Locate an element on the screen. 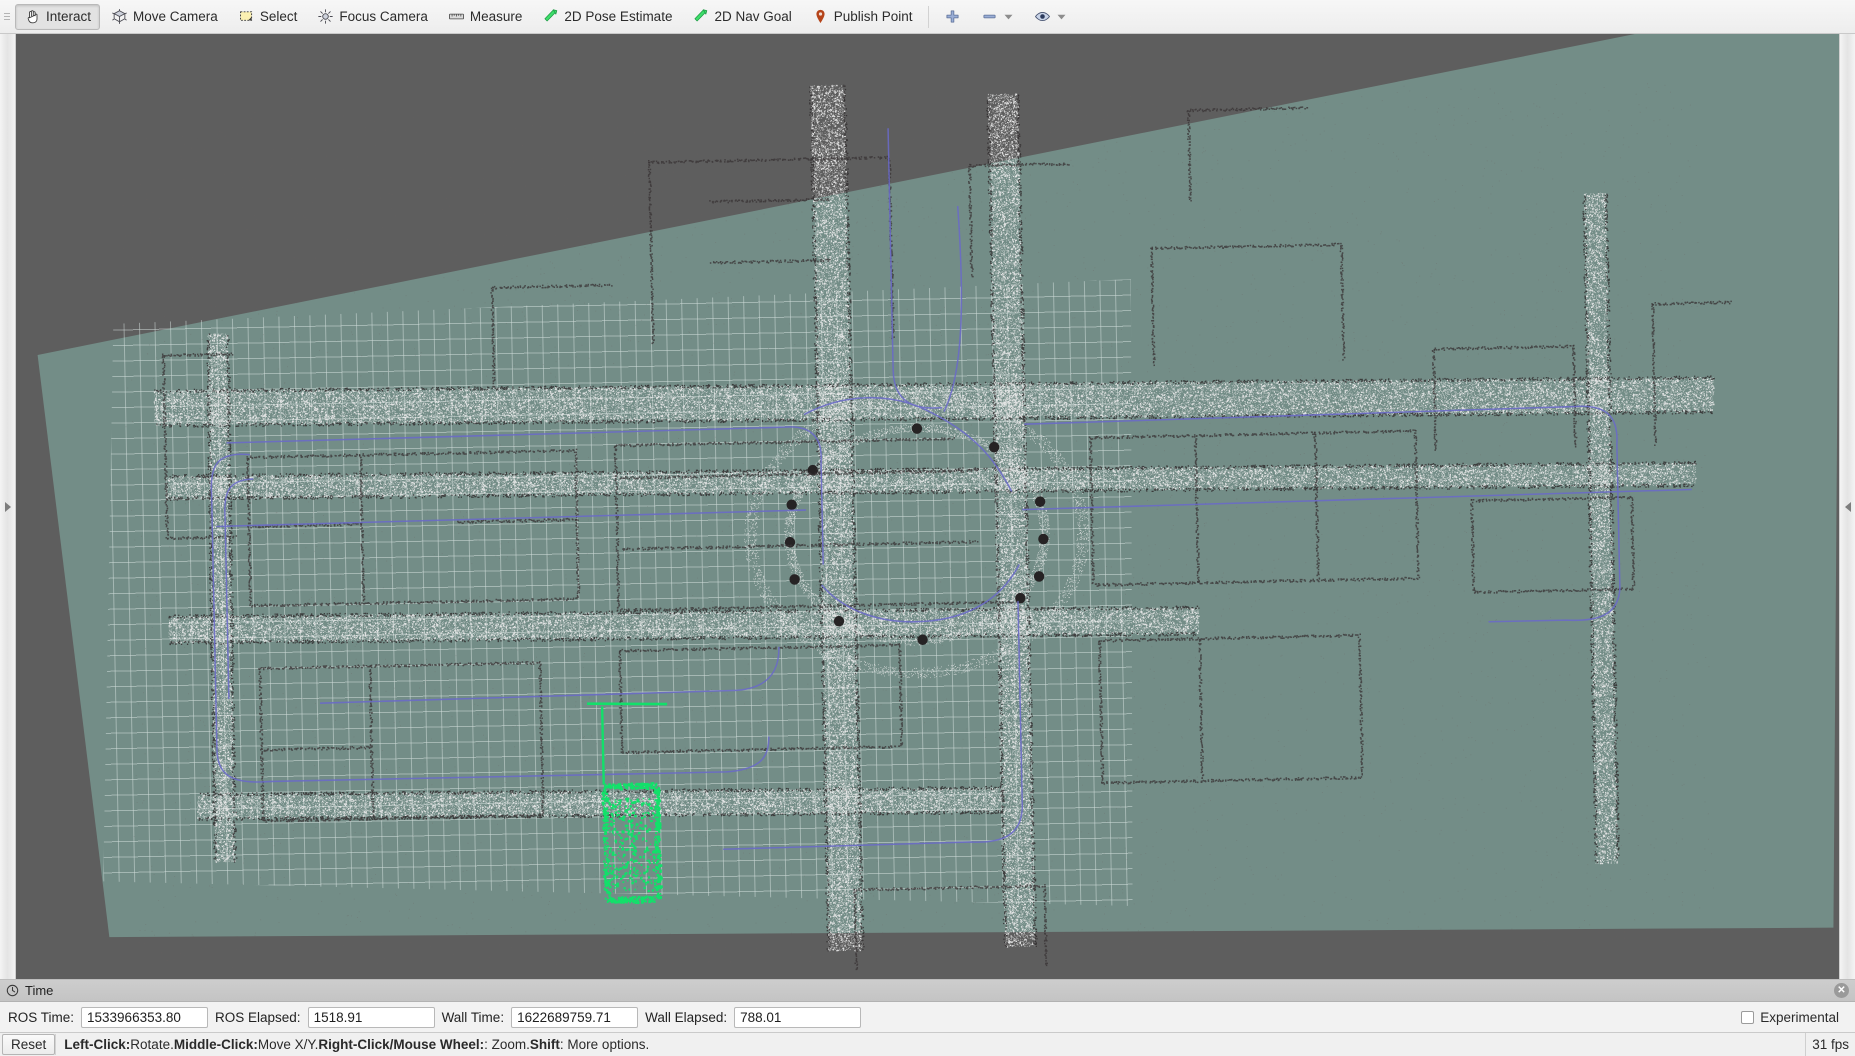 Image resolution: width=1855 pixels, height=1056 pixels. hint-segment-2: Middle-Click: is located at coordinates (216, 1044).